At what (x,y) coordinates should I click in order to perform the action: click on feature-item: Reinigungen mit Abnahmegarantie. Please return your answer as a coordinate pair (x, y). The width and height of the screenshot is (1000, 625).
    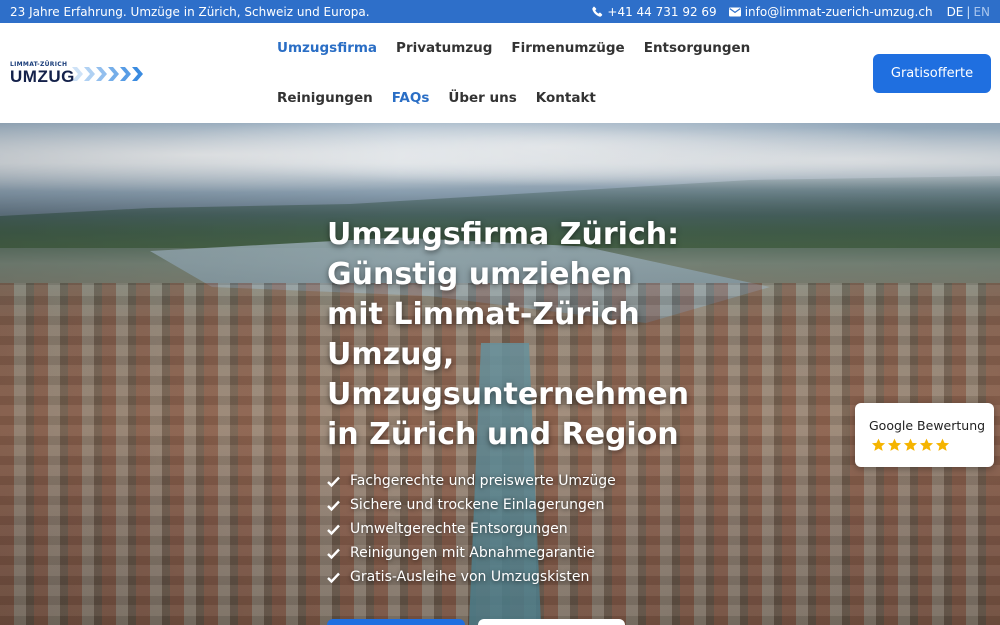
    Looking at the image, I should click on (471, 553).